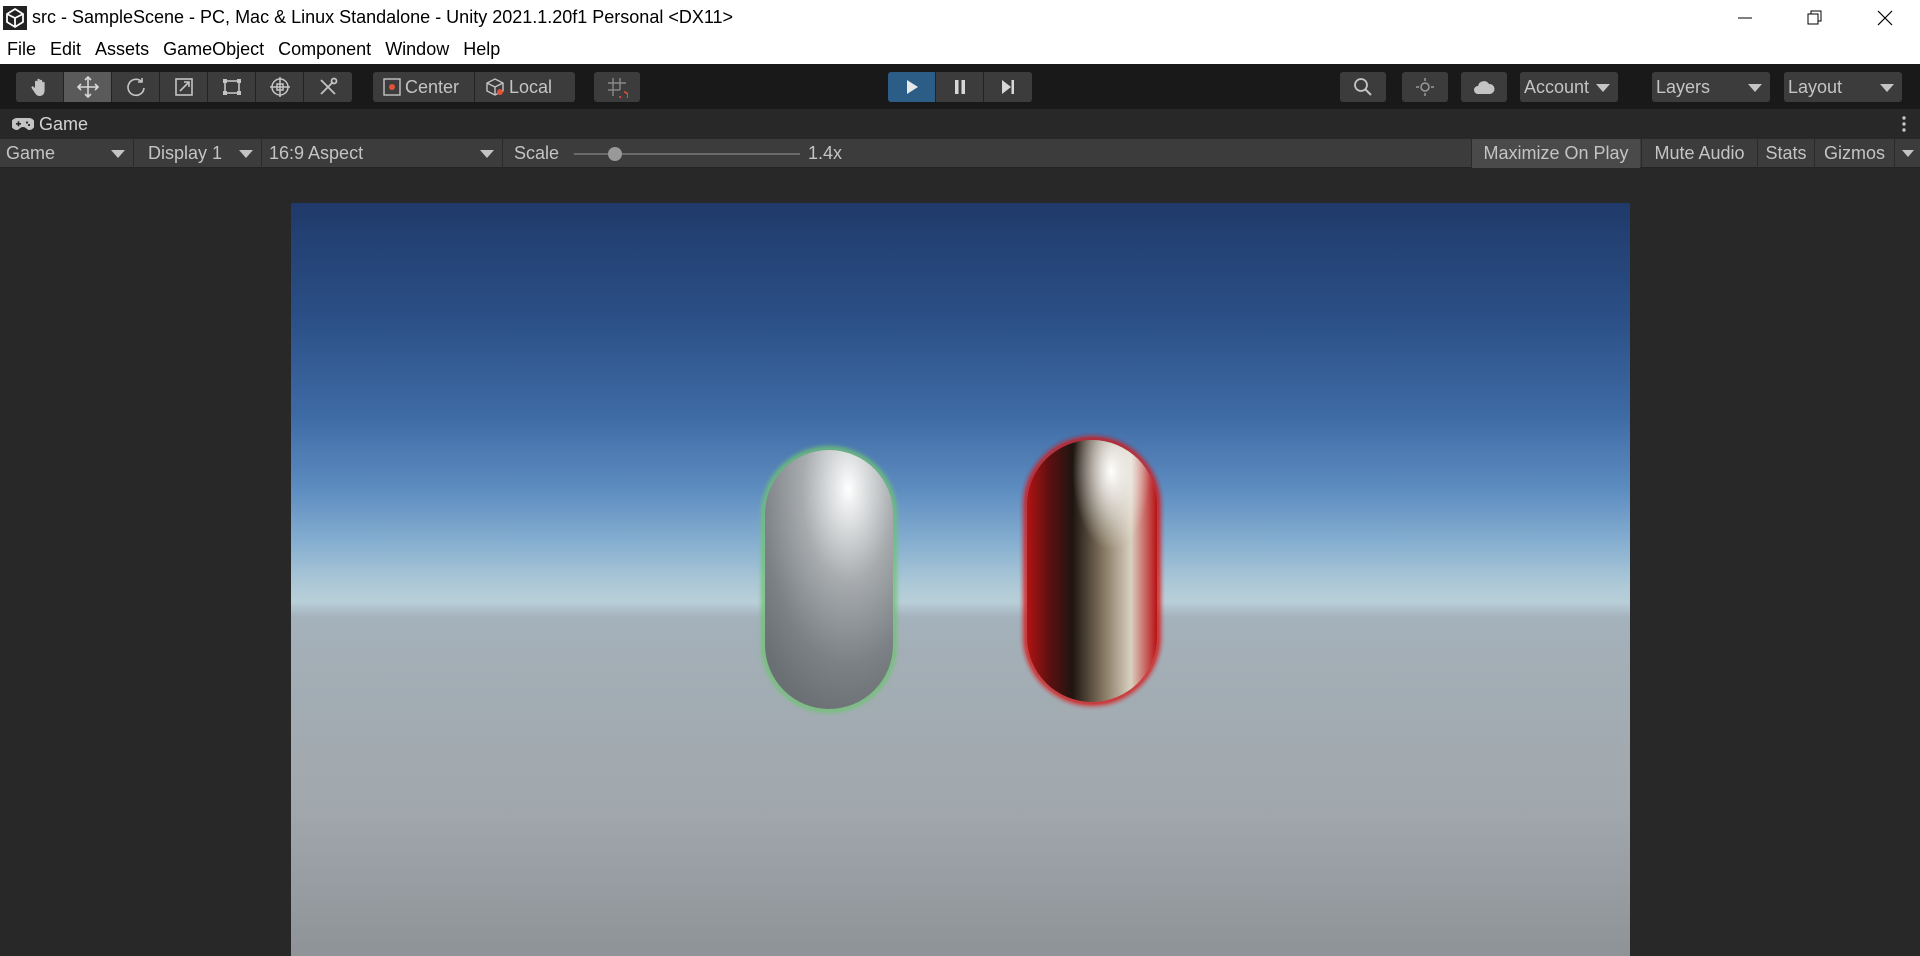 Image resolution: width=1920 pixels, height=956 pixels. I want to click on grid-snap-button, so click(617, 87).